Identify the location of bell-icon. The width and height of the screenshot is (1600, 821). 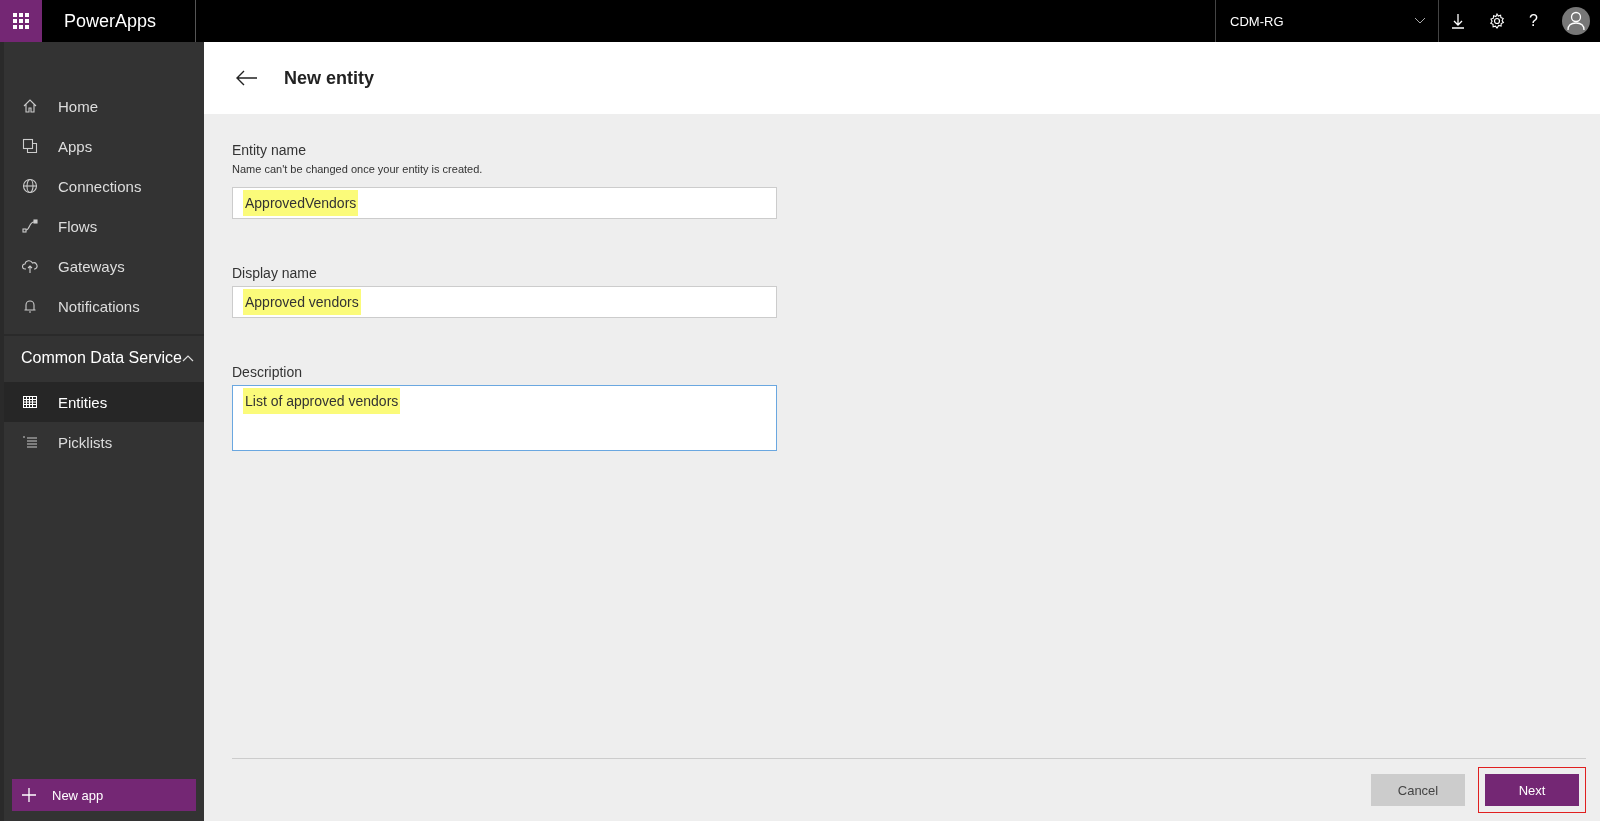
(30, 306).